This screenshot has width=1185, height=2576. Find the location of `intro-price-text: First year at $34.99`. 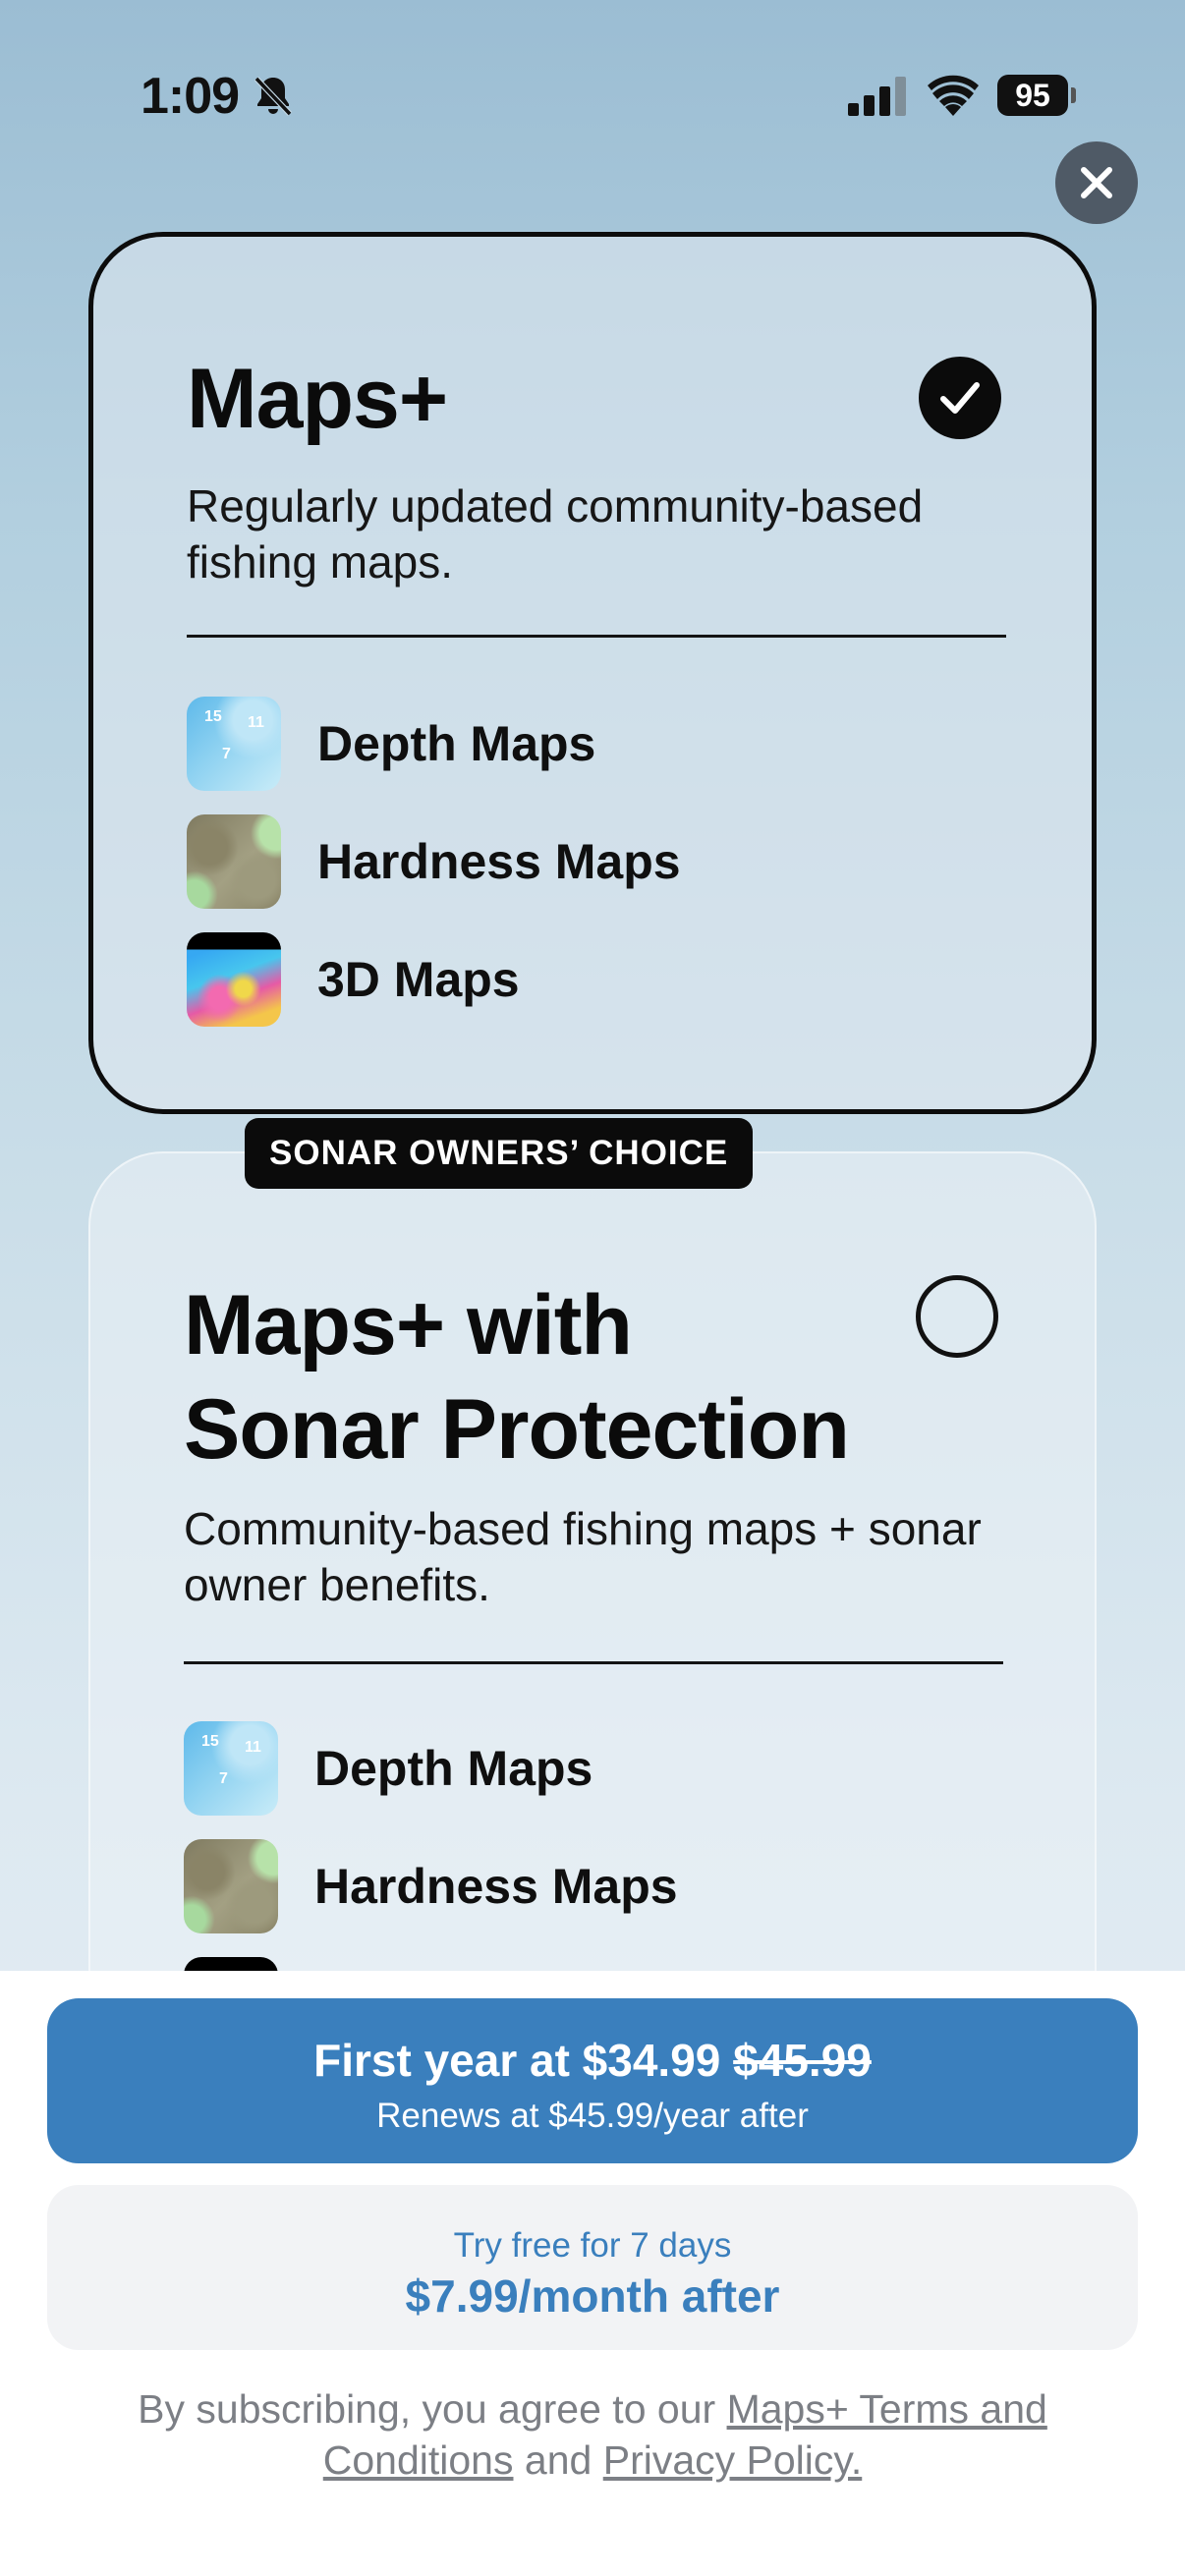

intro-price-text: First year at $34.99 is located at coordinates (517, 2060).